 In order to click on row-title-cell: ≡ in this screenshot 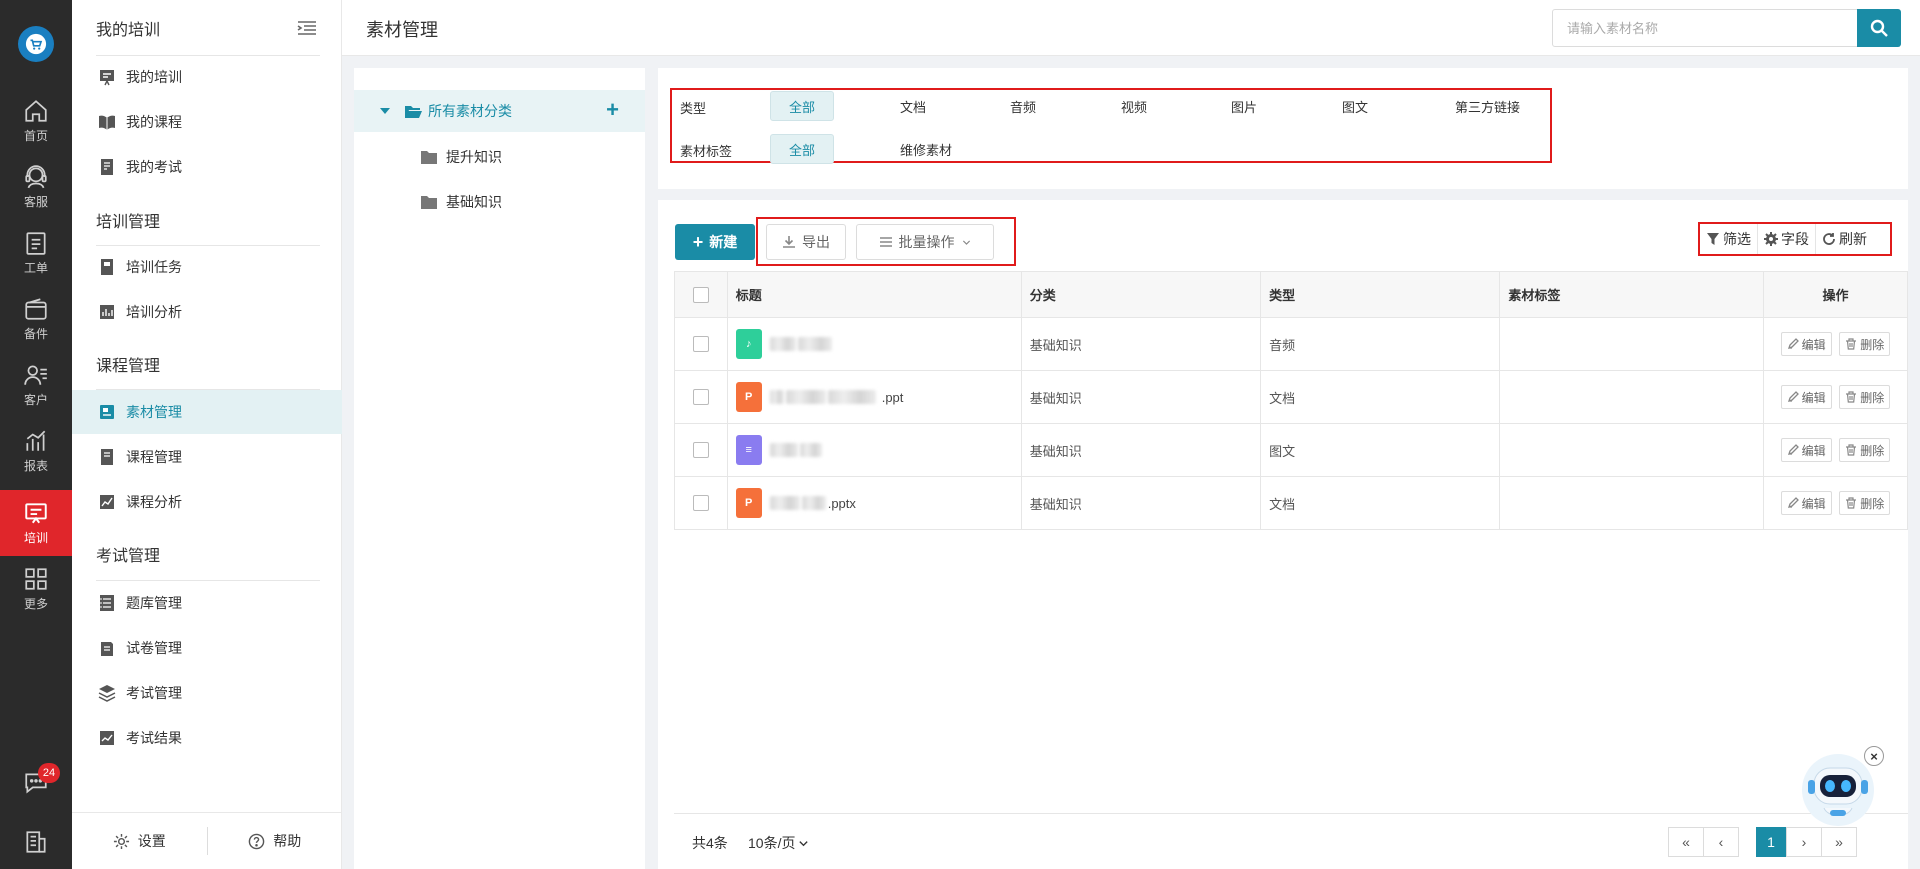, I will do `click(874, 450)`.